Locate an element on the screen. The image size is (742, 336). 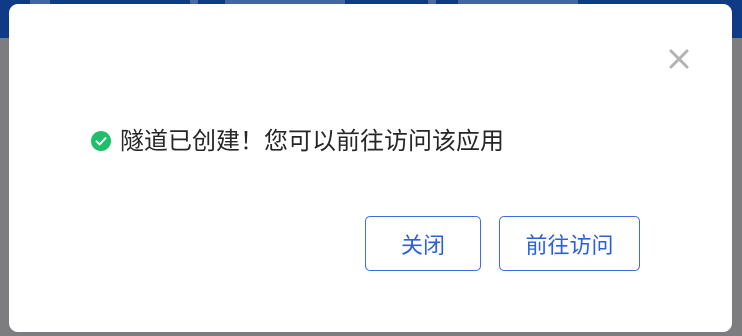
check-circle-icon is located at coordinates (101, 141).